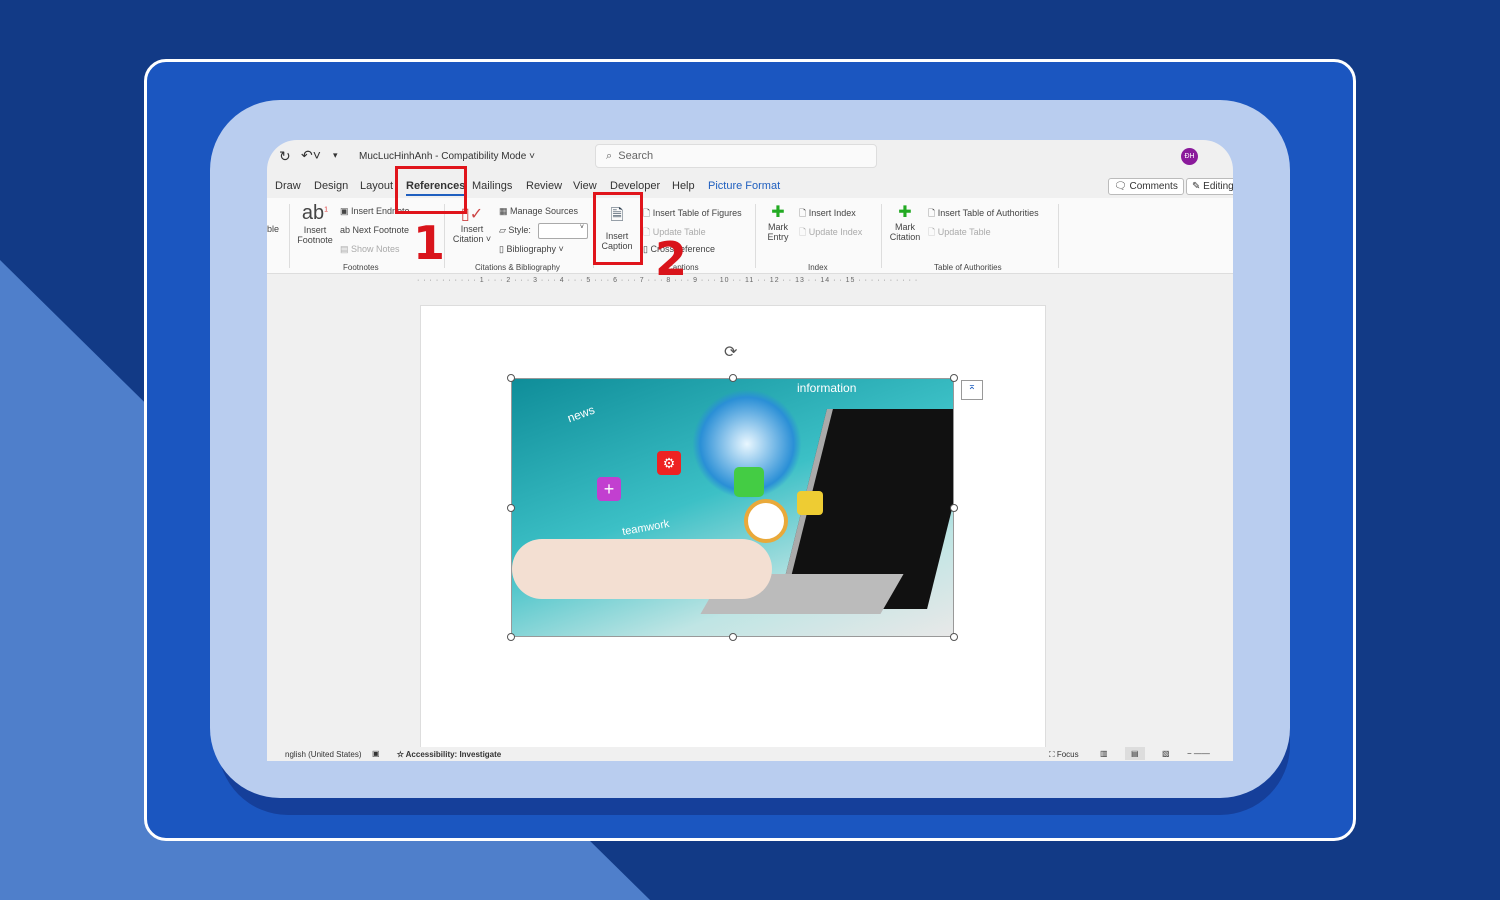  Describe the element at coordinates (732, 507) in the screenshot. I see `selected-picture: information news teamwork + ⚙` at that location.